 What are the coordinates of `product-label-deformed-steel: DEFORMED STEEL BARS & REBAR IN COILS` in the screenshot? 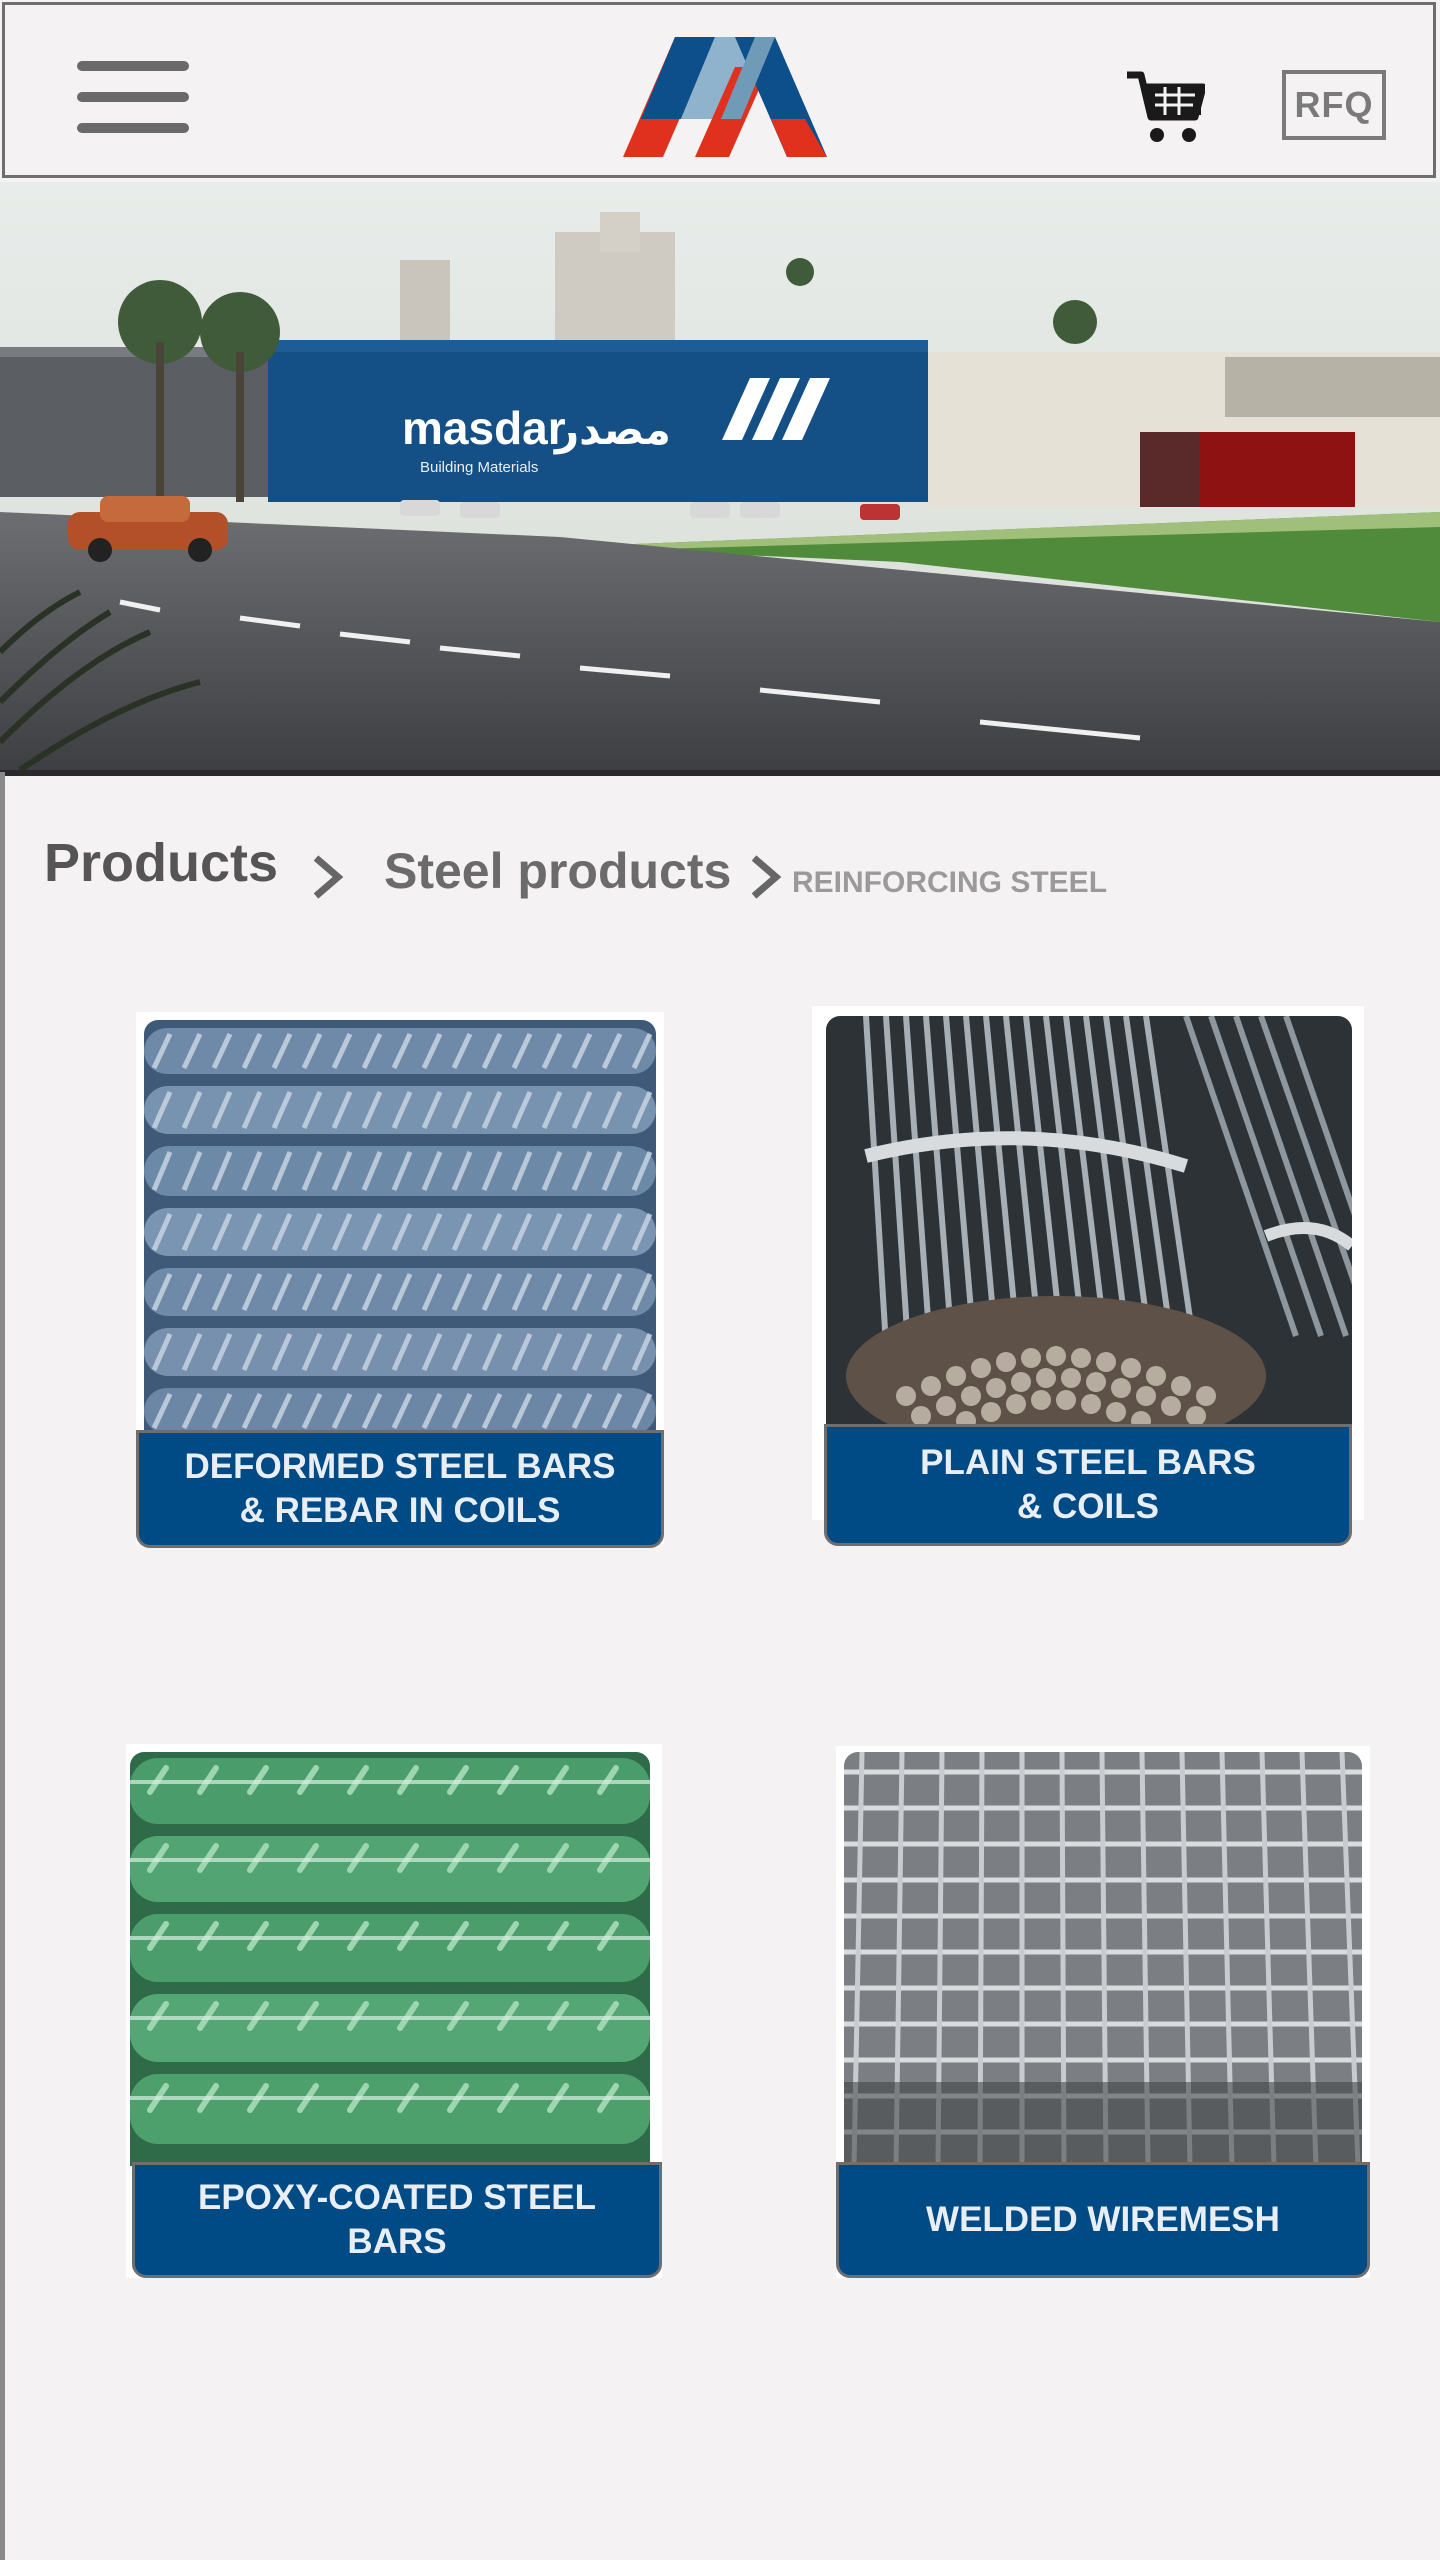 It's located at (400, 1489).